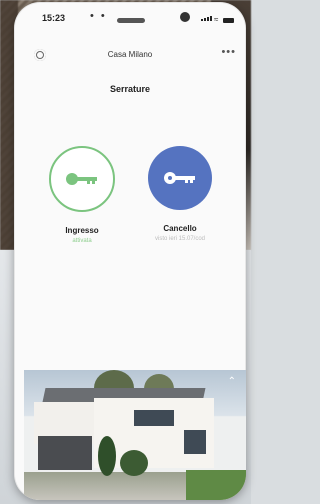 This screenshot has width=320, height=504. I want to click on signal-icon, so click(206, 18).